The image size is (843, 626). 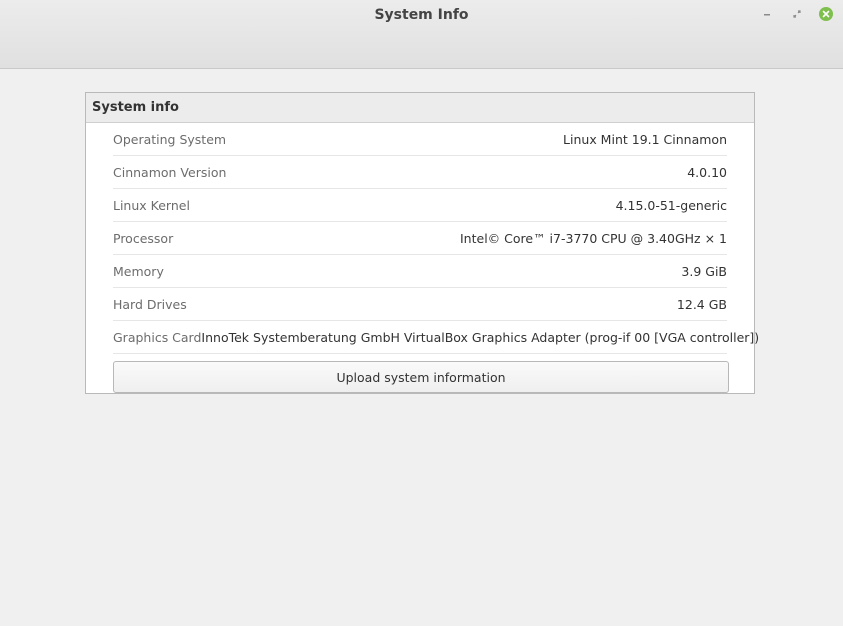 What do you see at coordinates (420, 304) in the screenshot?
I see `info-row-hard-drives: Hard Drives 12.4 GB` at bounding box center [420, 304].